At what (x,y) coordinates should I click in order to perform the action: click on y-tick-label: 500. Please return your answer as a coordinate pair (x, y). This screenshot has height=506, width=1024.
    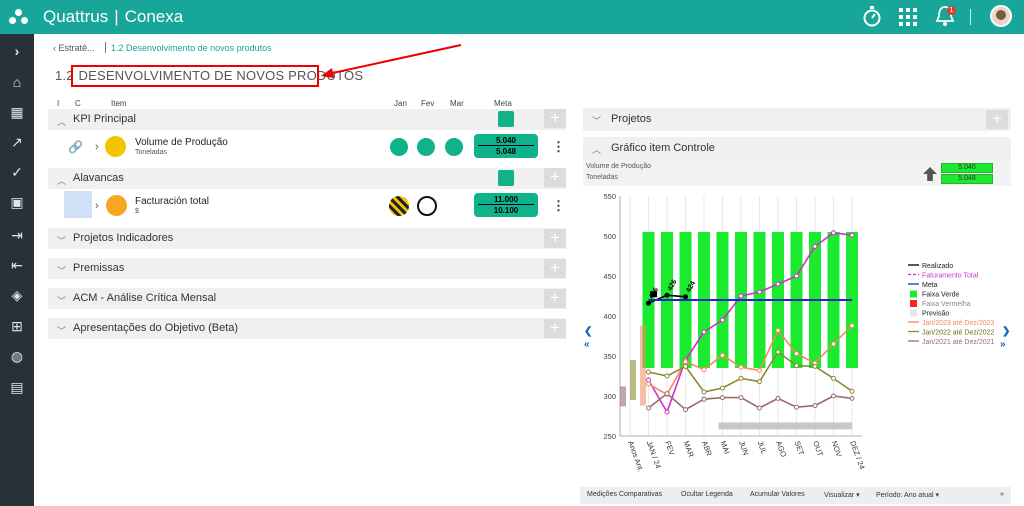
    Looking at the image, I should click on (609, 236).